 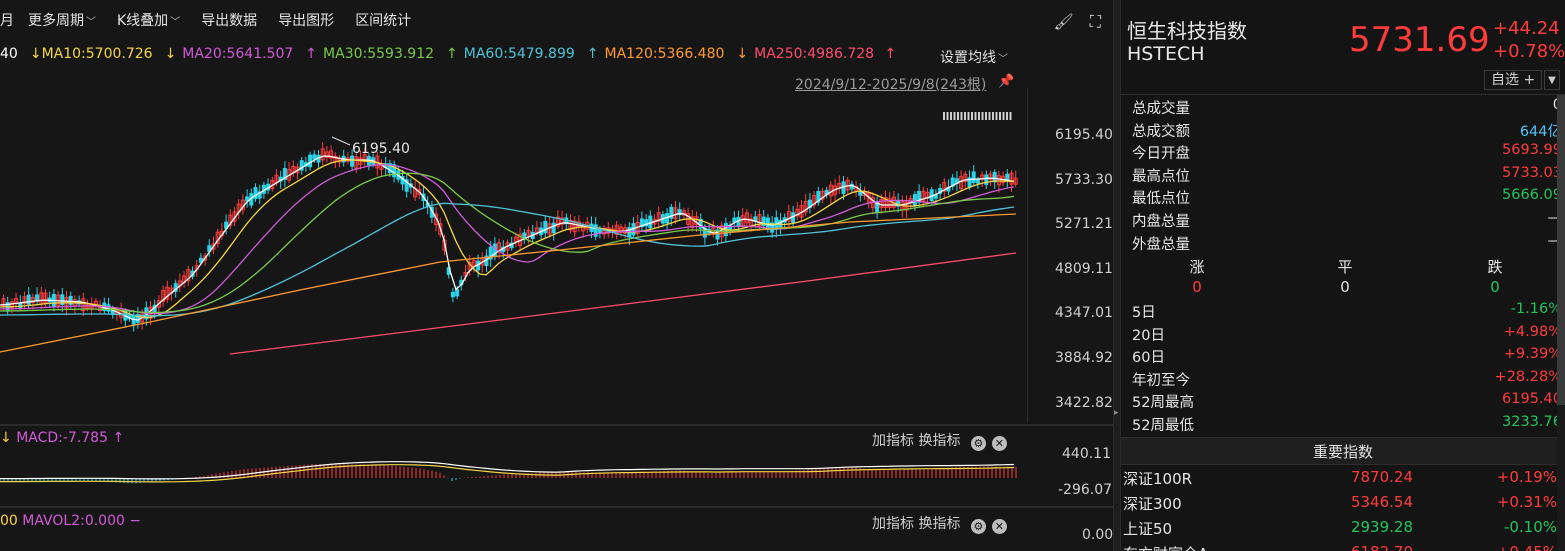 What do you see at coordinates (1381, 477) in the screenshot?
I see `index-row-price: 7870.24` at bounding box center [1381, 477].